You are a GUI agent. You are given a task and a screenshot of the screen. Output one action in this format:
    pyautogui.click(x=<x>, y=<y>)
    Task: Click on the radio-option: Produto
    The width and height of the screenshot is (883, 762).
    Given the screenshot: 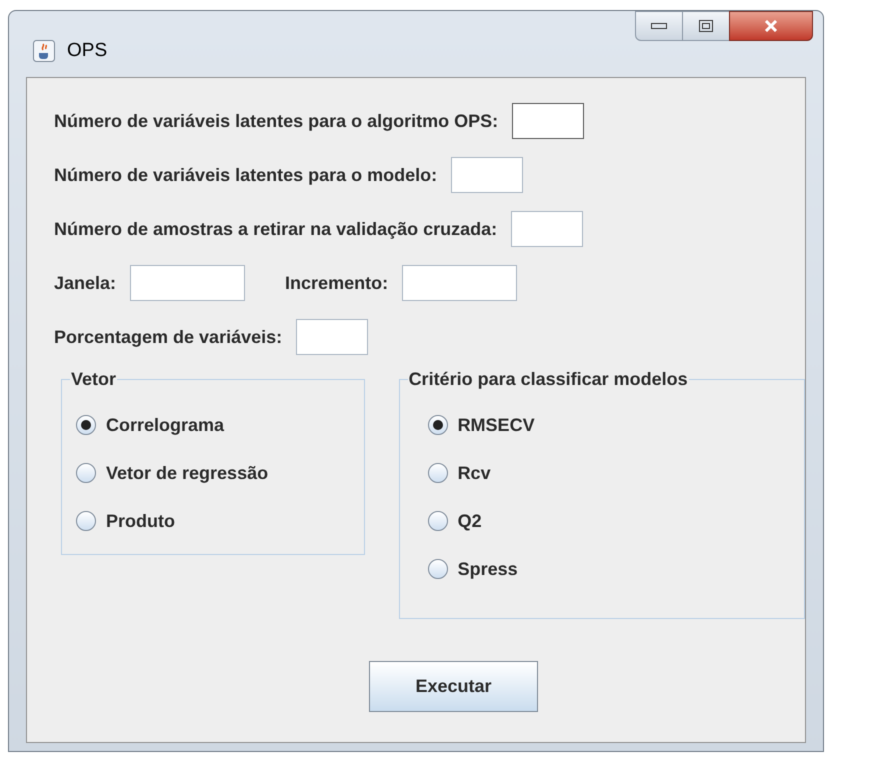 What is the action you would take?
    pyautogui.click(x=220, y=521)
    